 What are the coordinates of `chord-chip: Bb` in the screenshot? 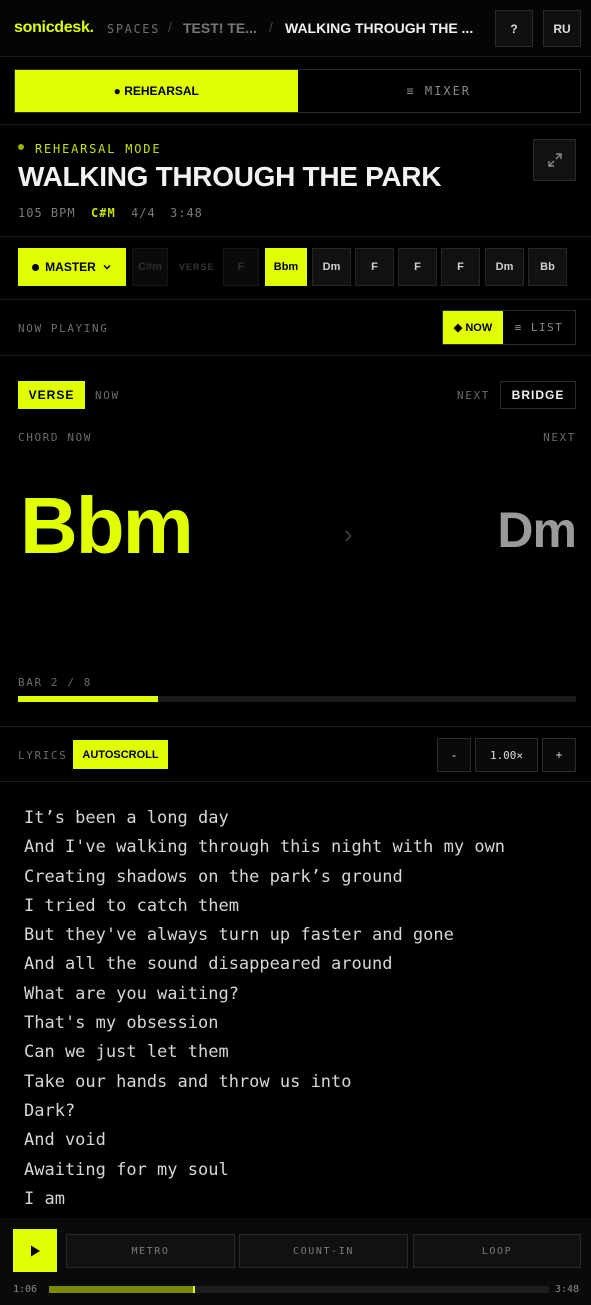 It's located at (547, 267).